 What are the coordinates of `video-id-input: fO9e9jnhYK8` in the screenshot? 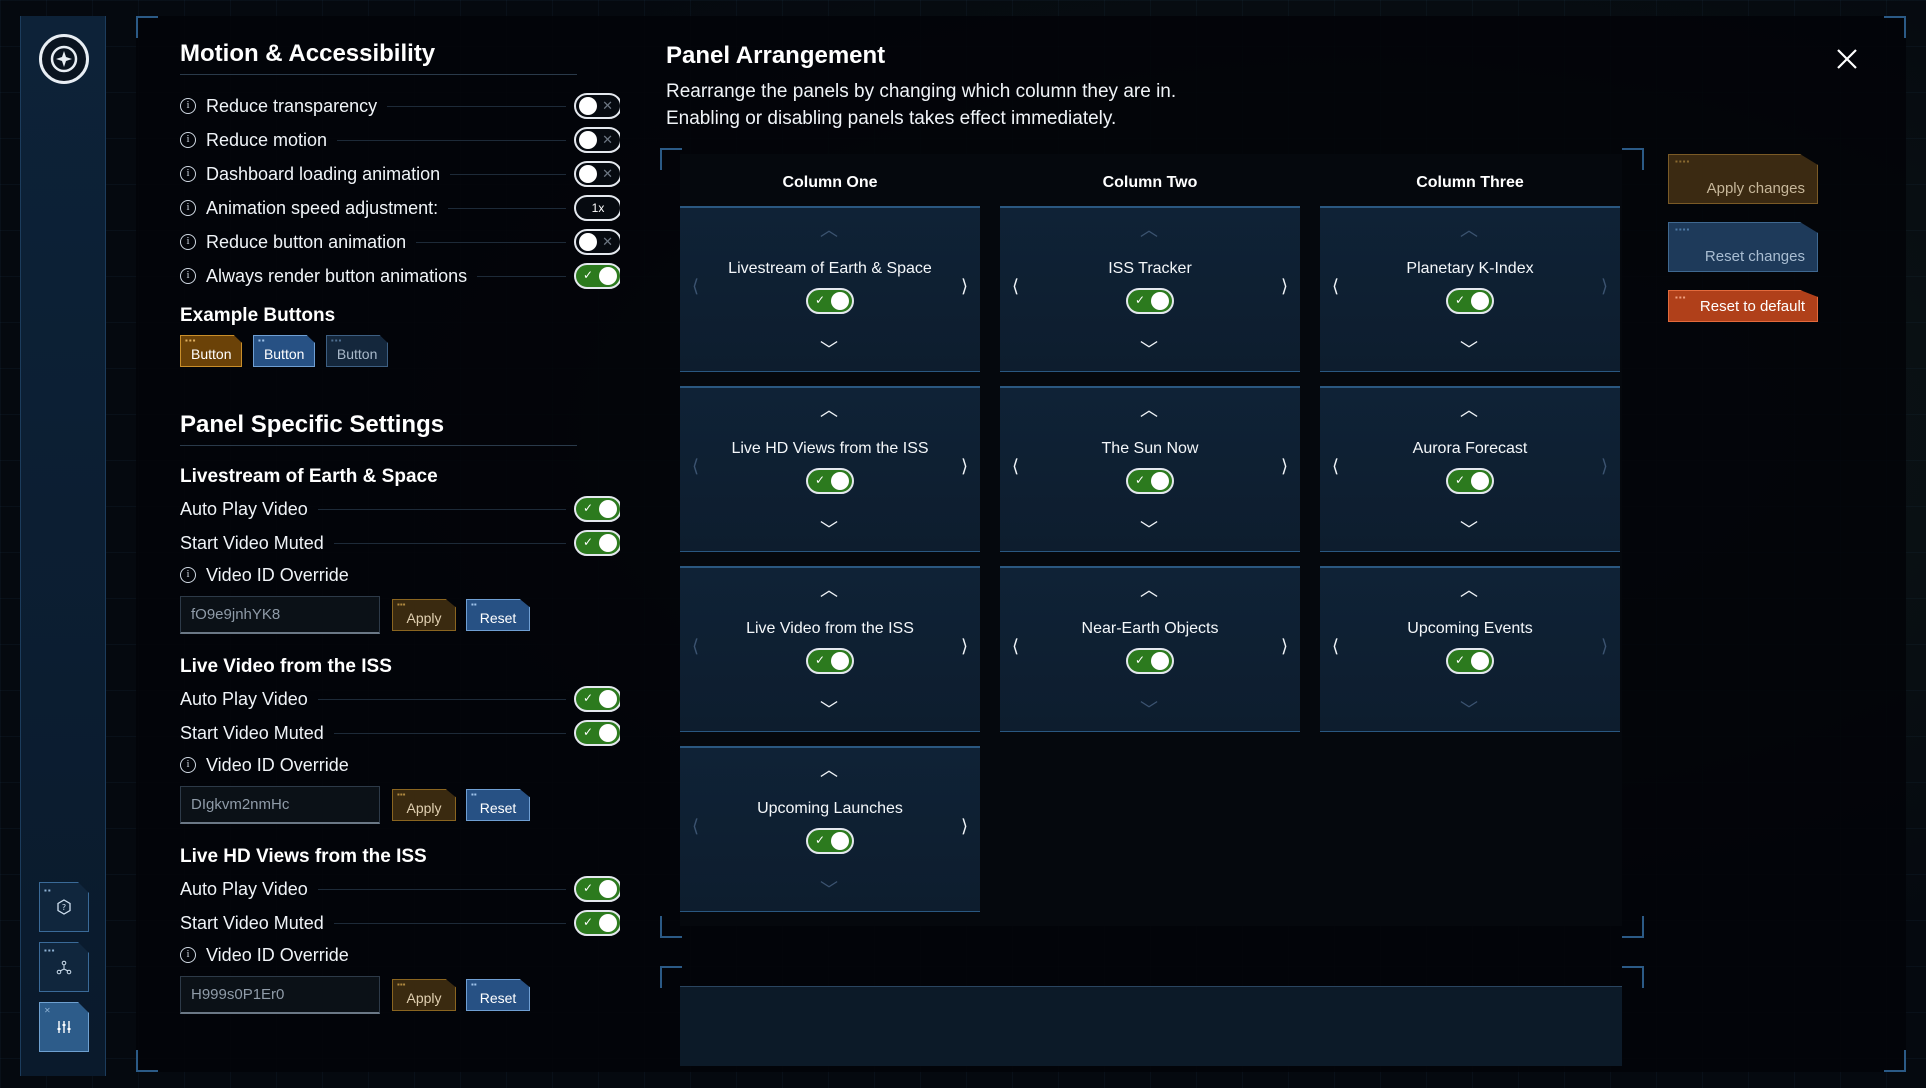 It's located at (280, 615).